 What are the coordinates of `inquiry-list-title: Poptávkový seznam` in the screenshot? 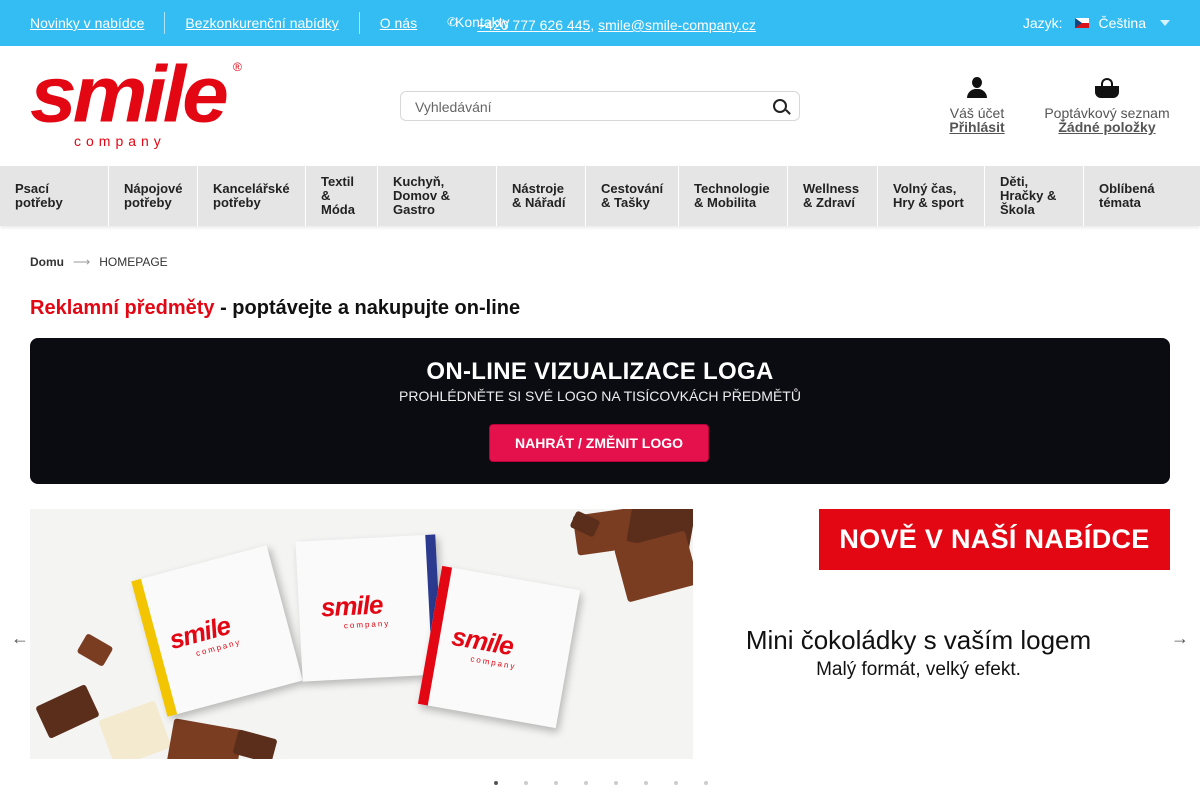 It's located at (1107, 113).